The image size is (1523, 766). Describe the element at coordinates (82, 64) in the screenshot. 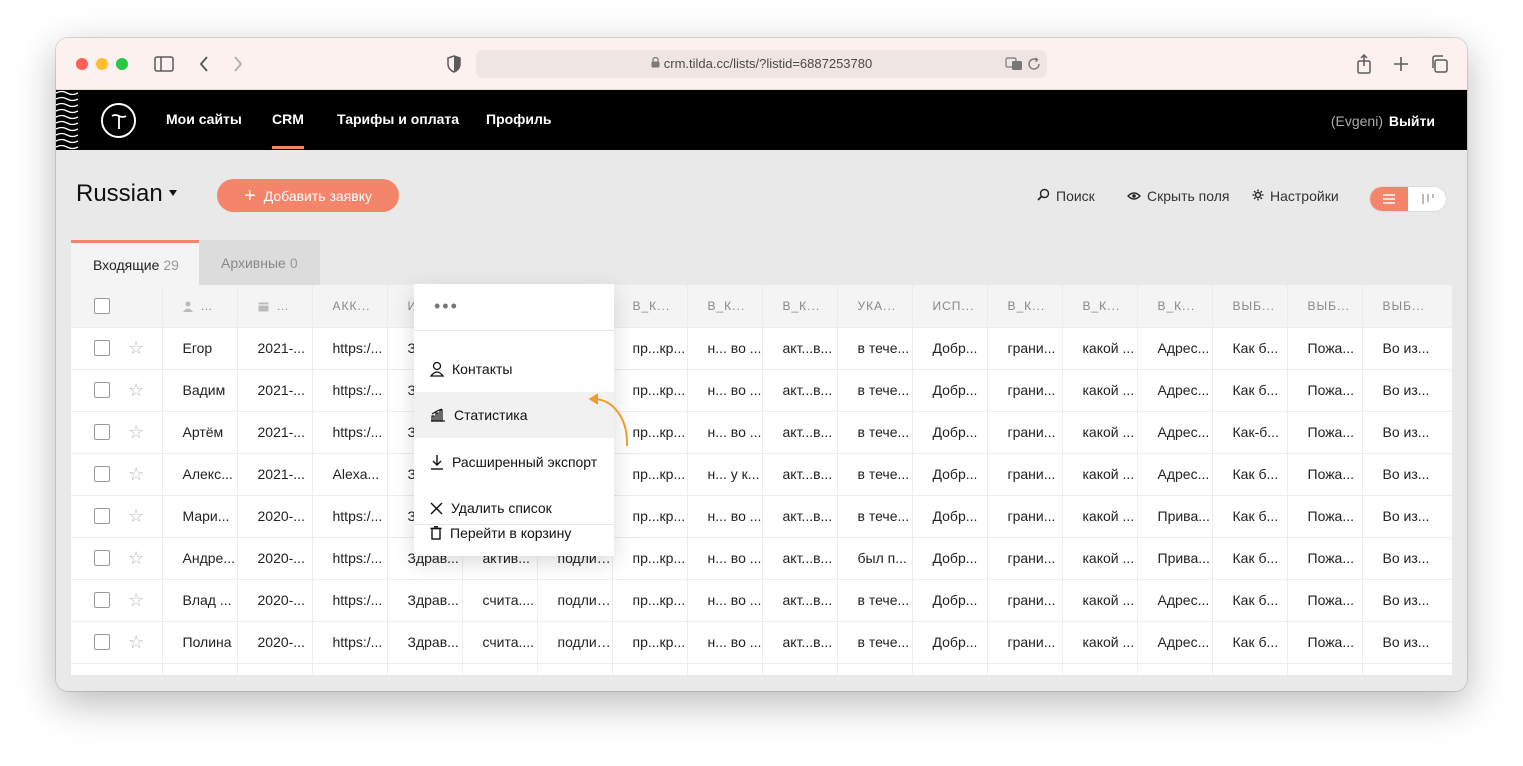

I see `close-window-button` at that location.